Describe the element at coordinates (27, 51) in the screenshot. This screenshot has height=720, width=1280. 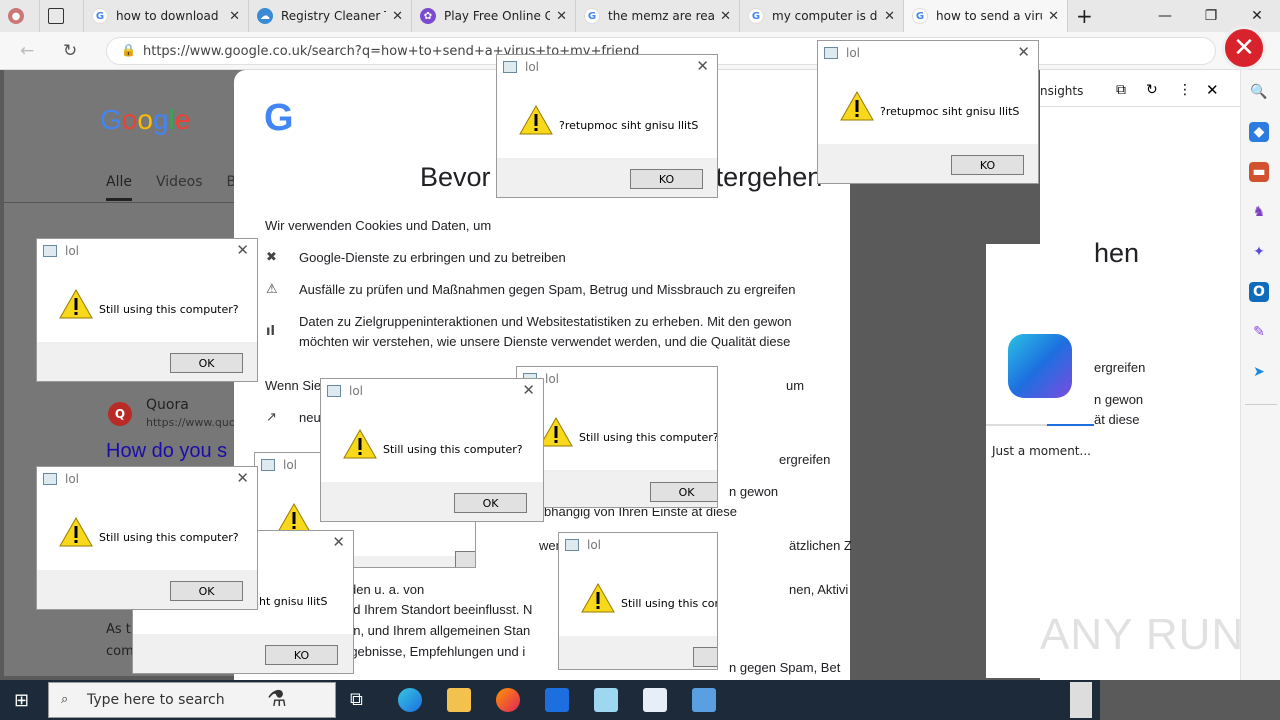
I see `back-arrow-icon: ←` at that location.